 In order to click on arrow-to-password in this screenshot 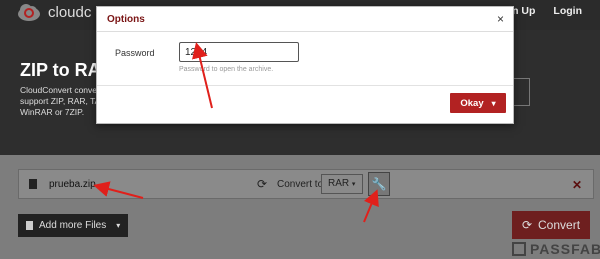, I will do `click(202, 75)`.